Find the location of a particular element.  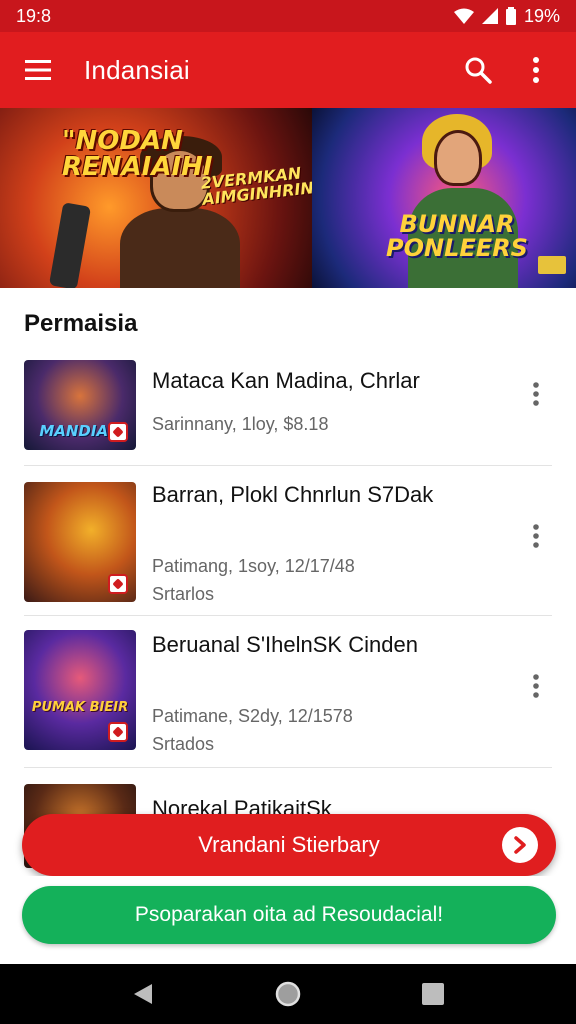

battery-percent: 19% is located at coordinates (541, 15).